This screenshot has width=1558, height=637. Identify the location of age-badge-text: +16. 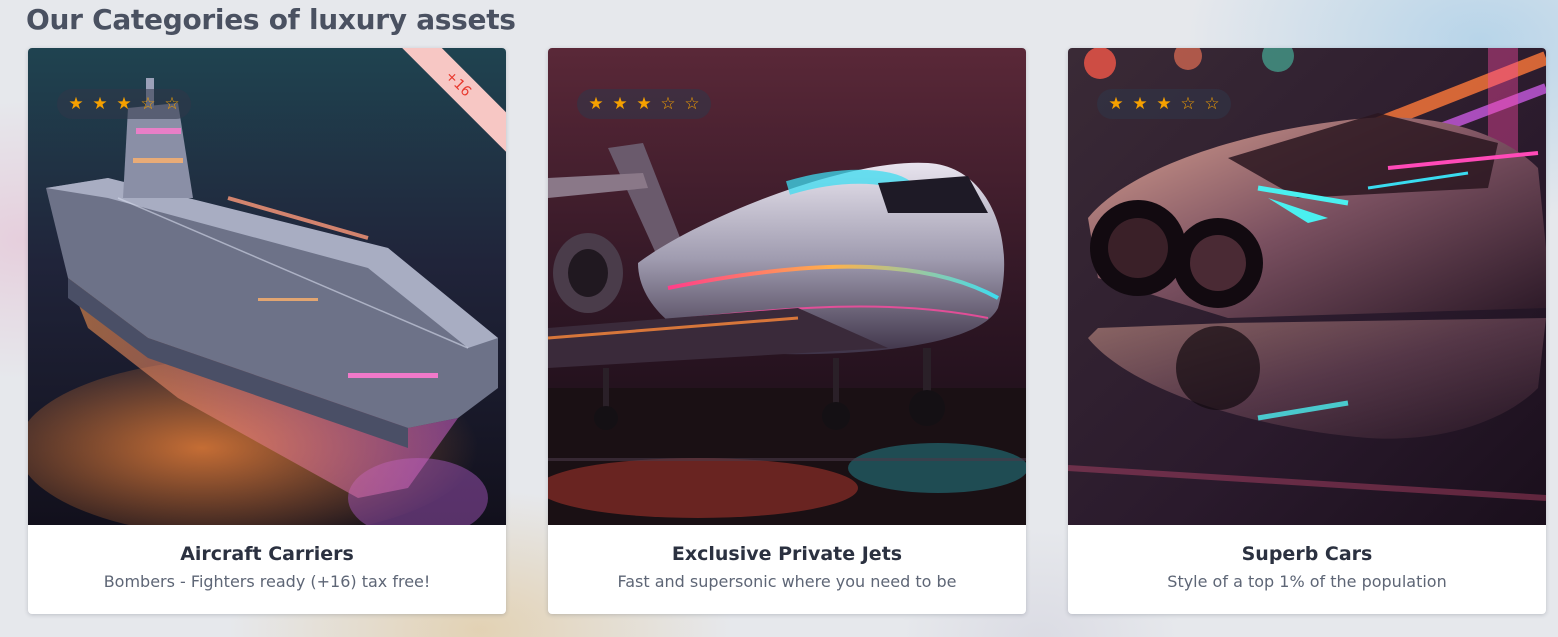
(458, 84).